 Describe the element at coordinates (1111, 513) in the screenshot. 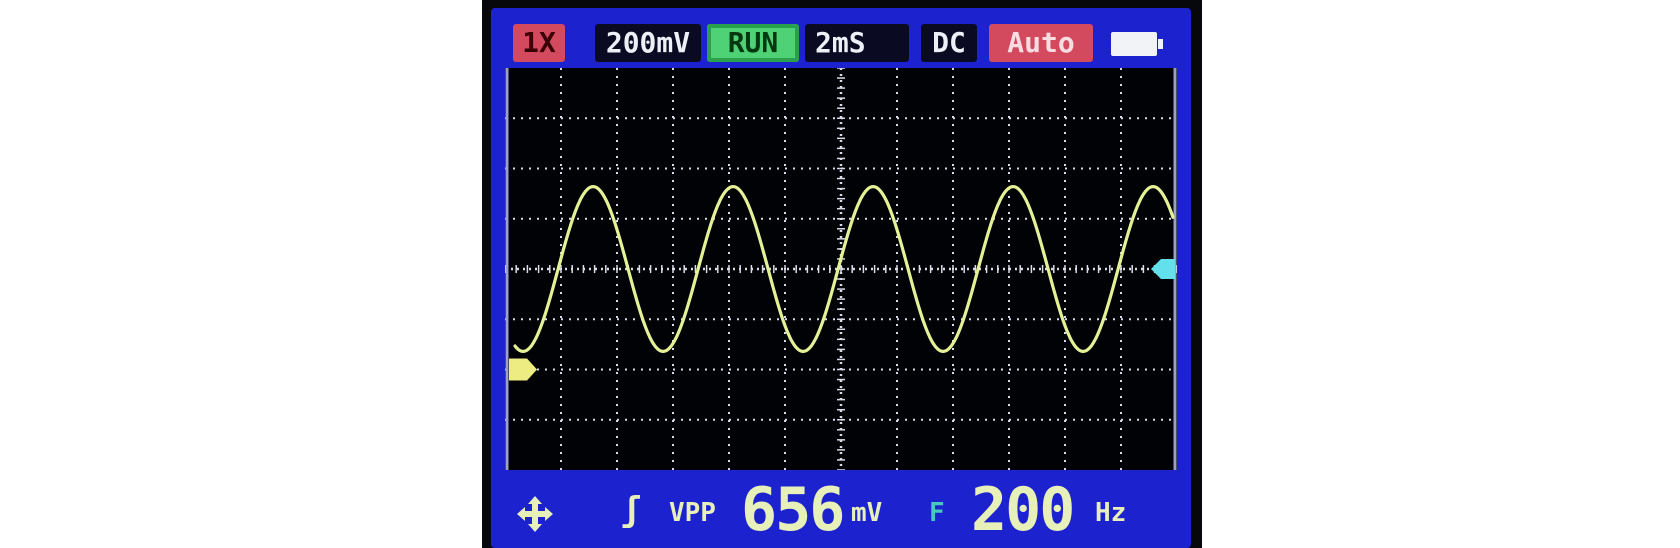

I see `frequency-unit: Hz` at that location.